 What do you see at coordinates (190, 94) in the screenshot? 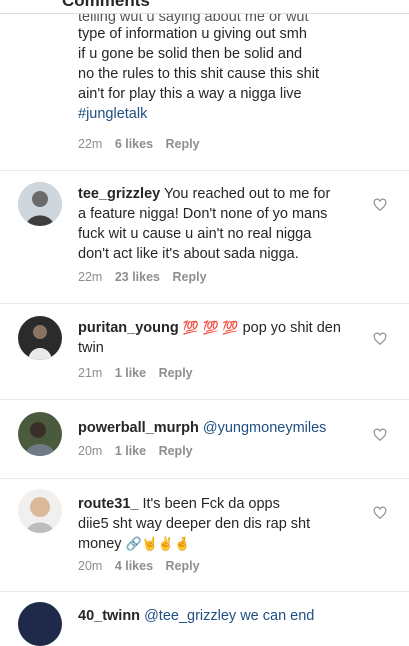
I see `comment-text-line: ain't for play this a way a nigga live` at bounding box center [190, 94].